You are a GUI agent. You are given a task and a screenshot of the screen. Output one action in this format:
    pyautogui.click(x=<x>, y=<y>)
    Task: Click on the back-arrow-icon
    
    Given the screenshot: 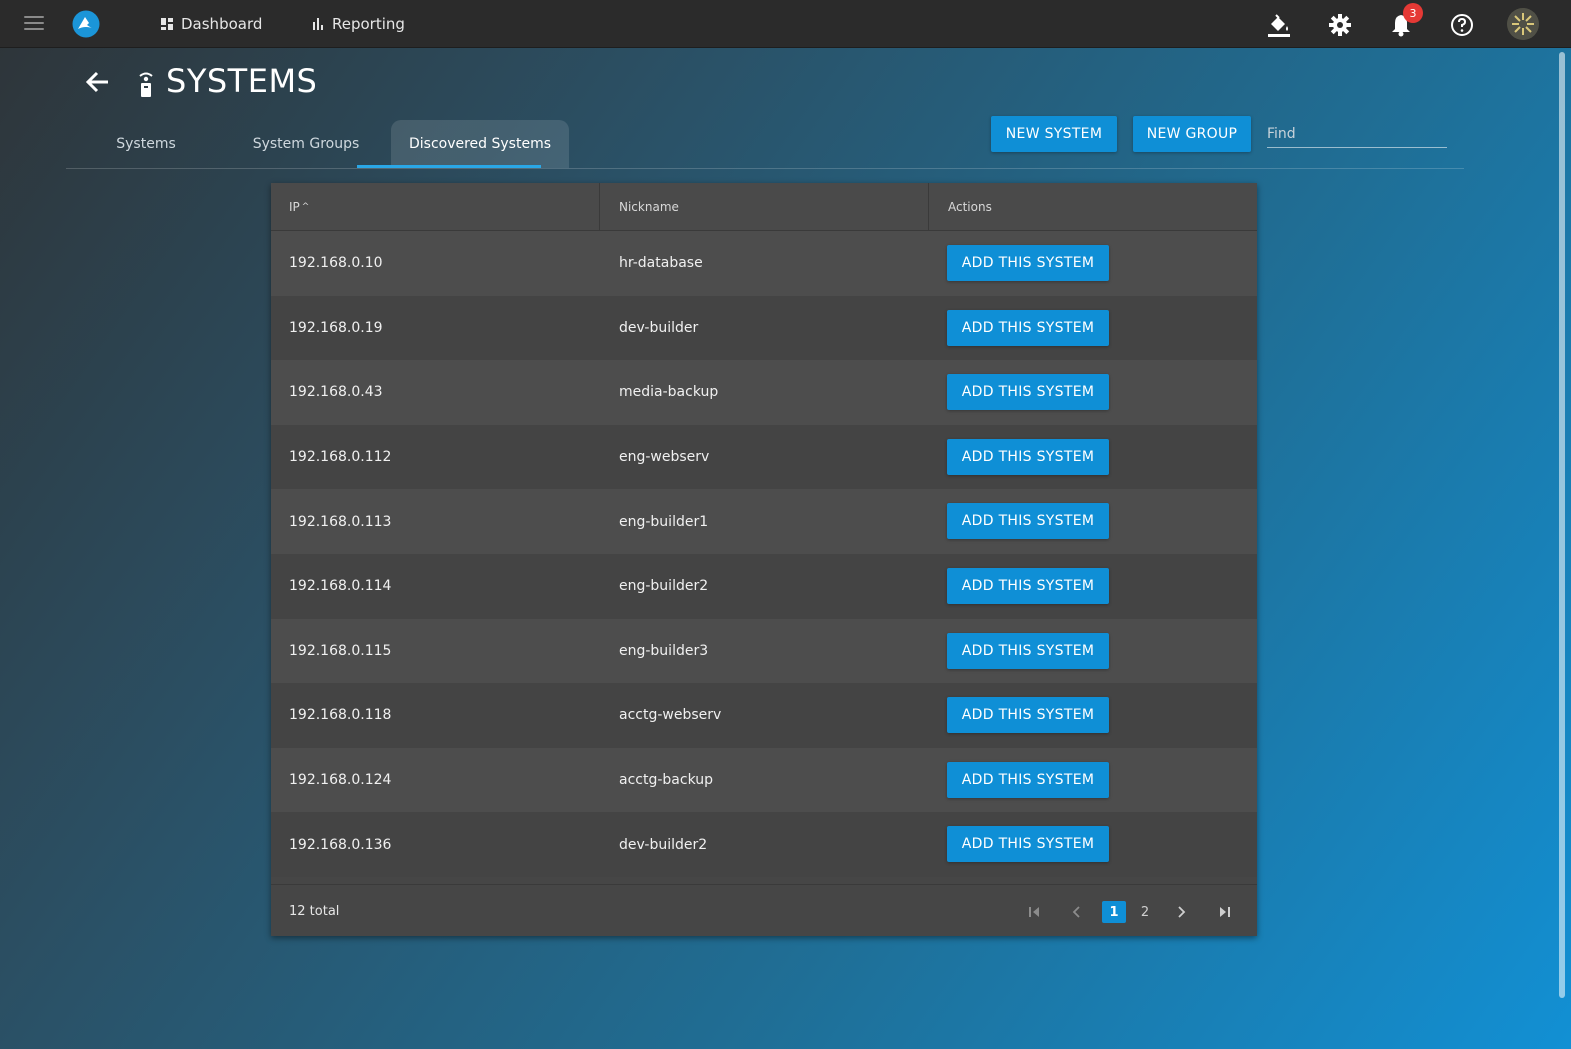 What is the action you would take?
    pyautogui.click(x=98, y=82)
    